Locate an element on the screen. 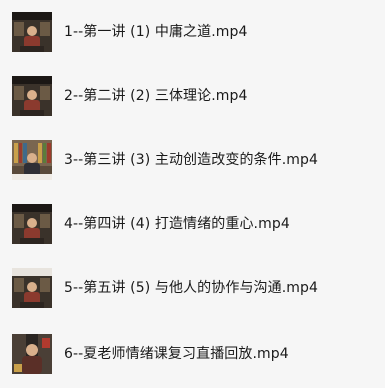 This screenshot has height=388, width=385. file-name: 6--夏老师情绪课复习直播回放.mp4 is located at coordinates (176, 354).